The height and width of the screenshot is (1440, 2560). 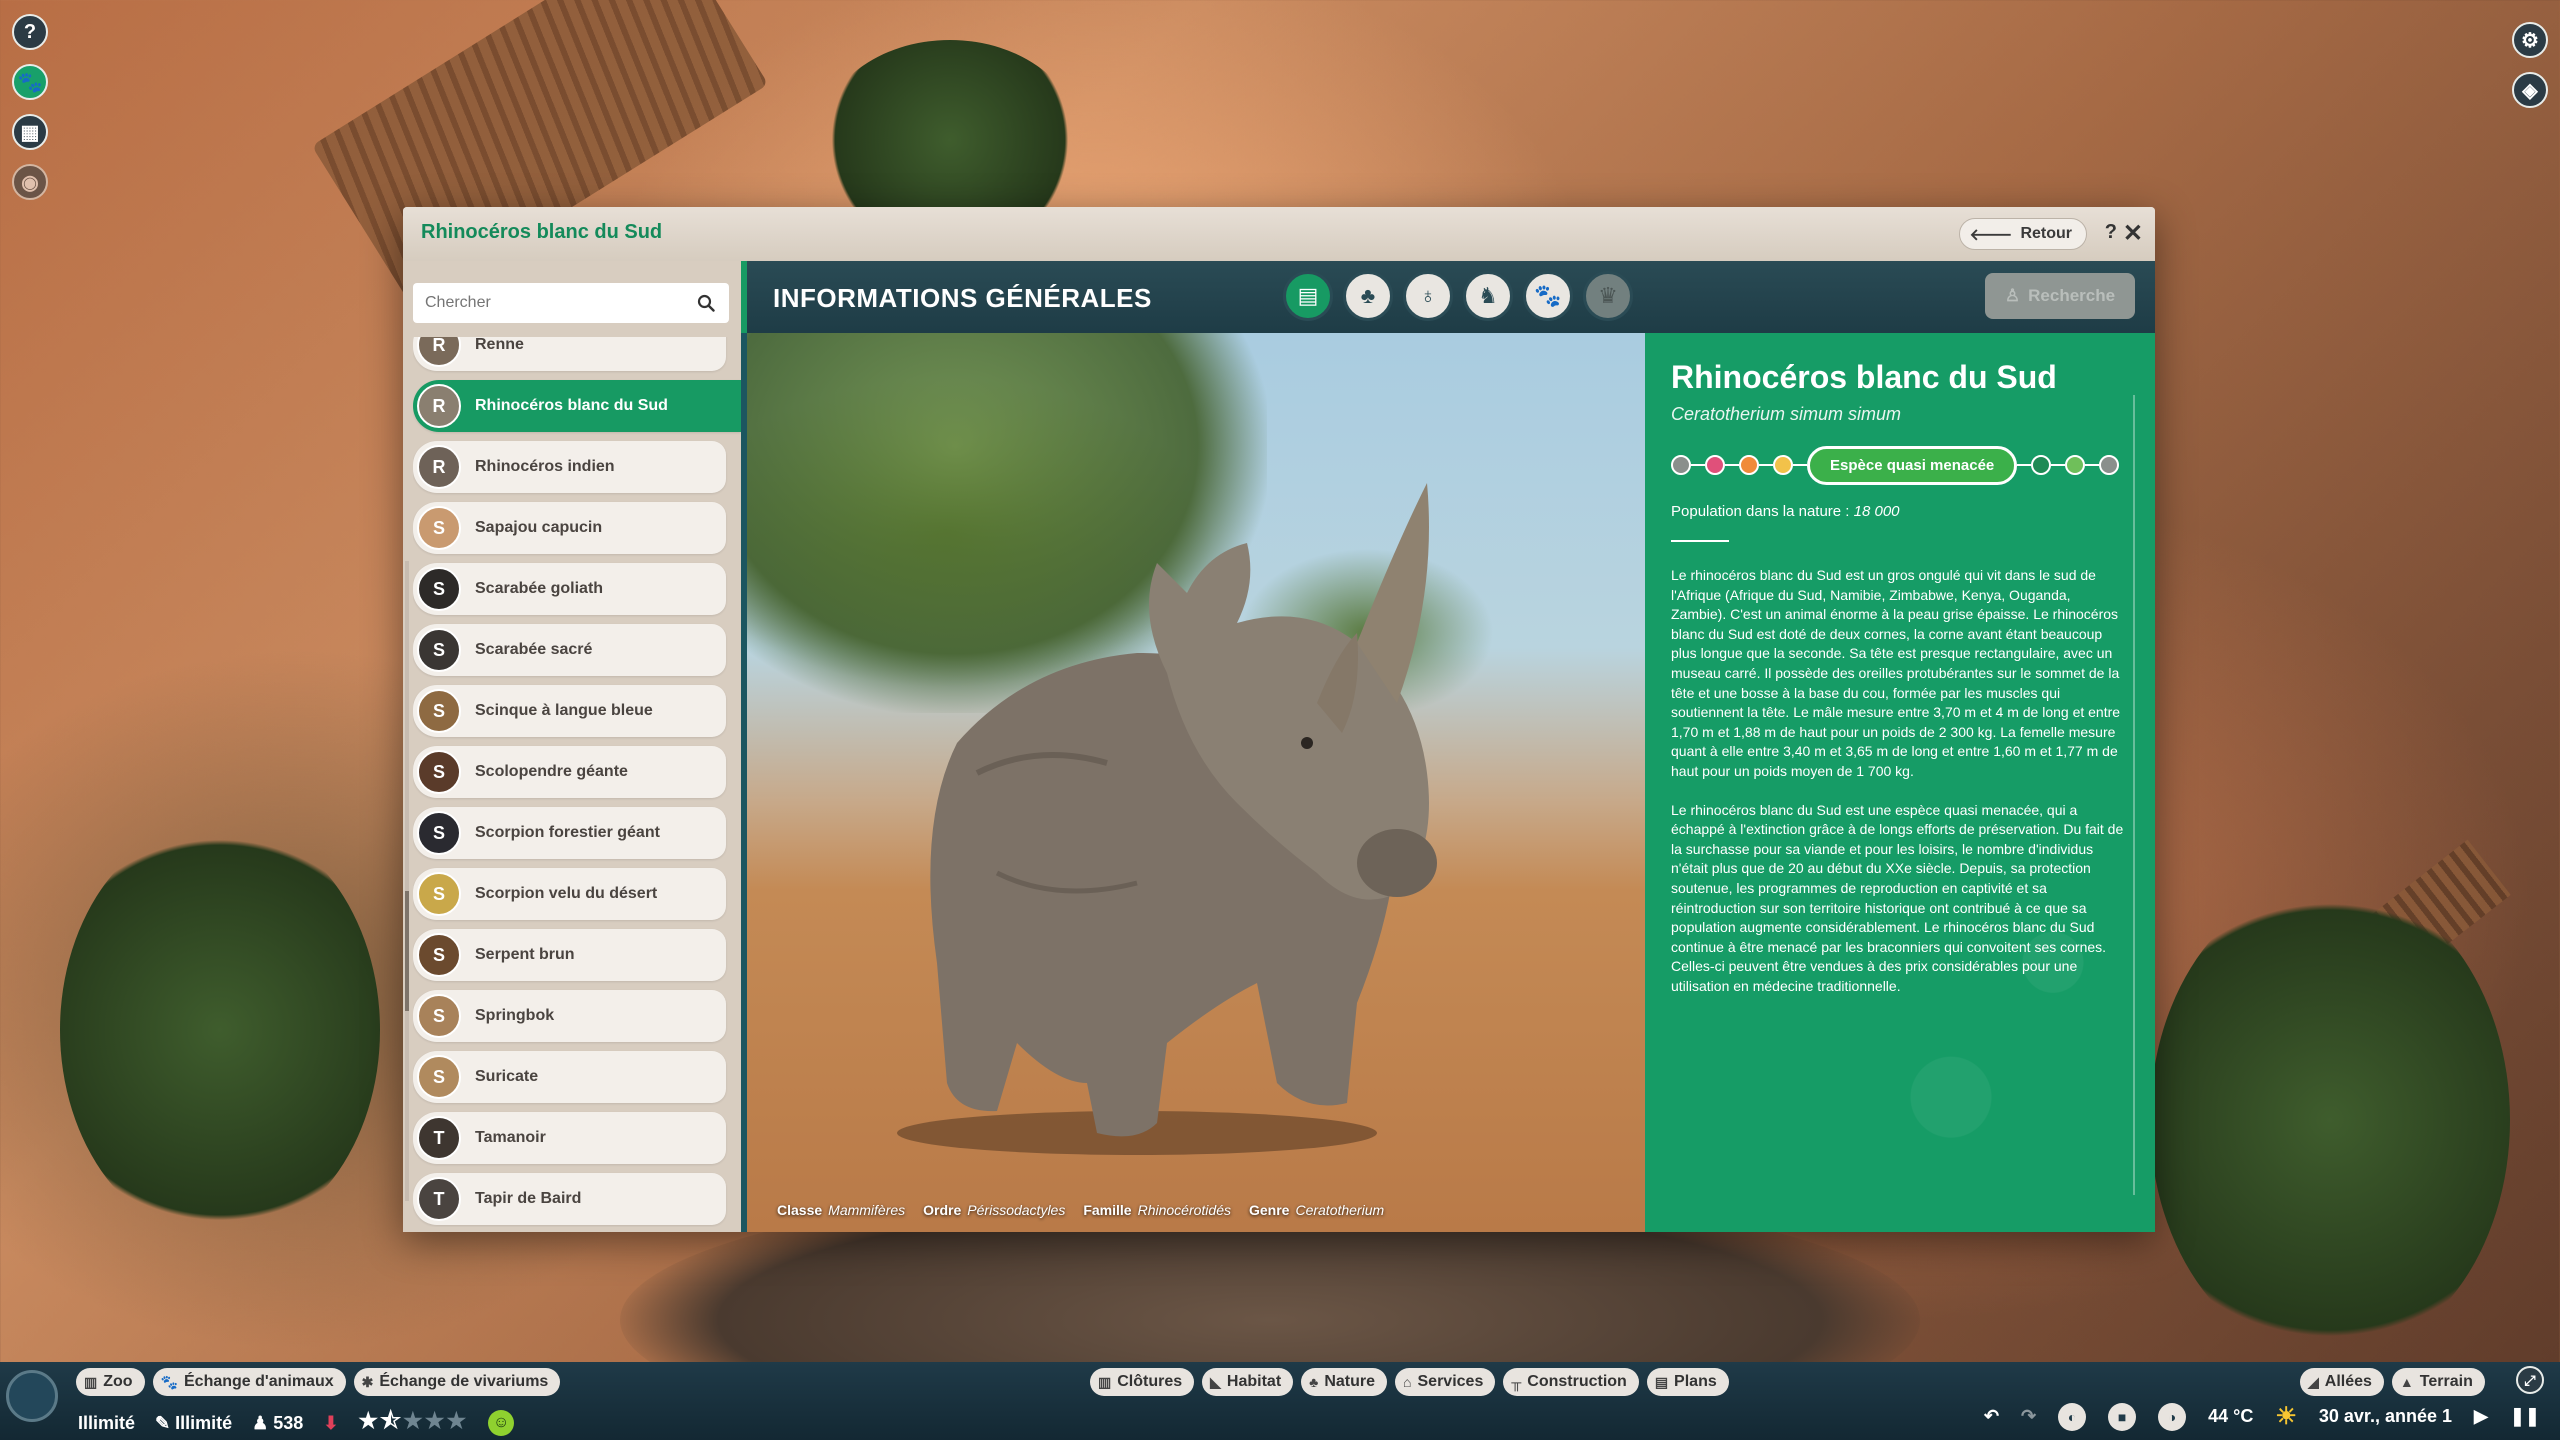 I want to click on help-icon: ?, so click(x=30, y=32).